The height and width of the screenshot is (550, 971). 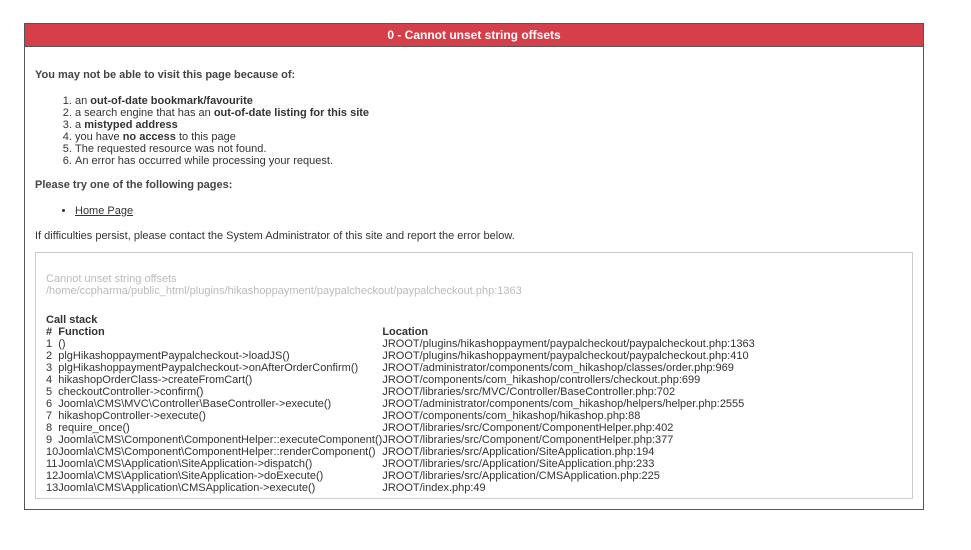 What do you see at coordinates (81, 332) in the screenshot?
I see `column-header-function: Function` at bounding box center [81, 332].